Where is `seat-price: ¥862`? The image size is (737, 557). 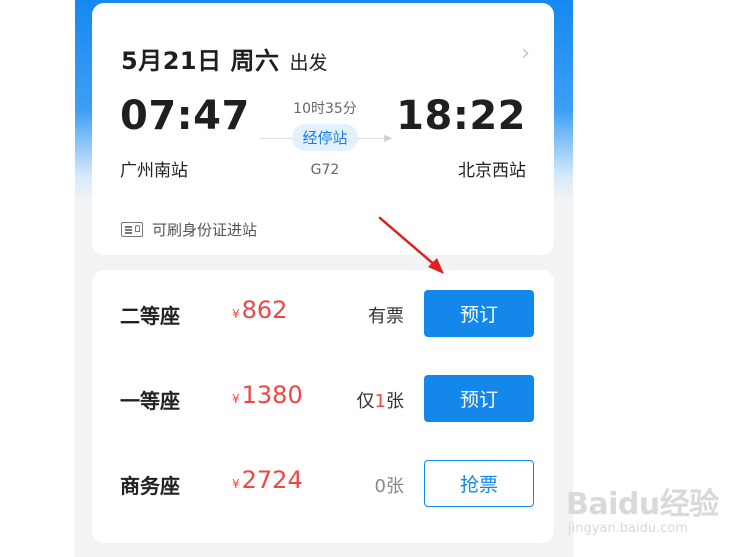 seat-price: ¥862 is located at coordinates (259, 310).